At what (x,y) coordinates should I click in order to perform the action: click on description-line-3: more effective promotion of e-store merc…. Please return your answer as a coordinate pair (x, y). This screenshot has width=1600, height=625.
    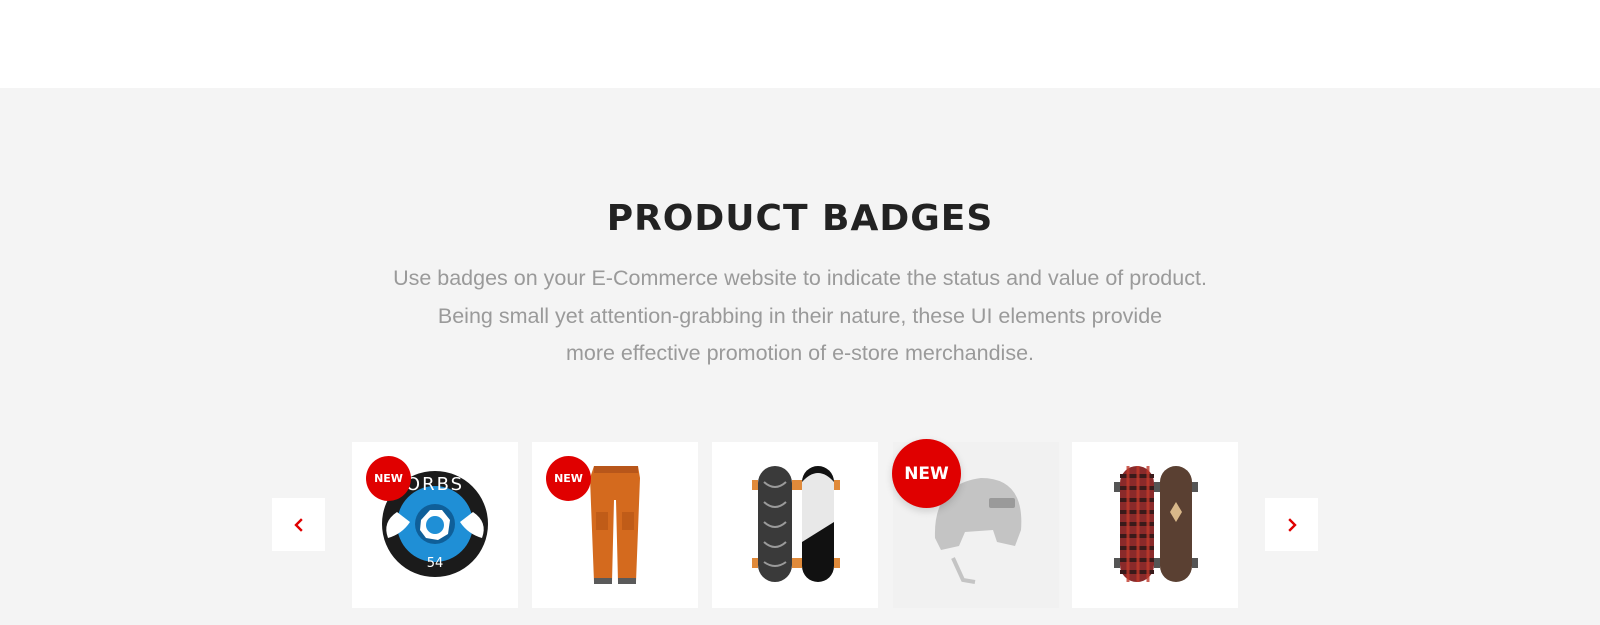
    Looking at the image, I should click on (800, 353).